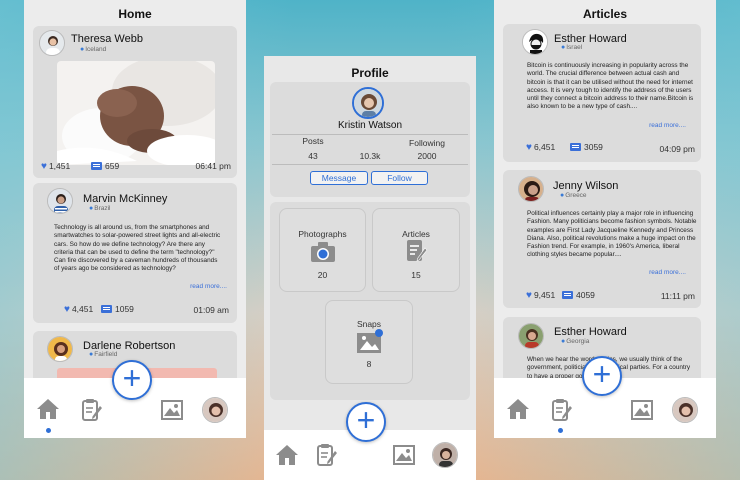 The width and height of the screenshot is (740, 480). I want to click on article-comments: 4059, so click(578, 295).